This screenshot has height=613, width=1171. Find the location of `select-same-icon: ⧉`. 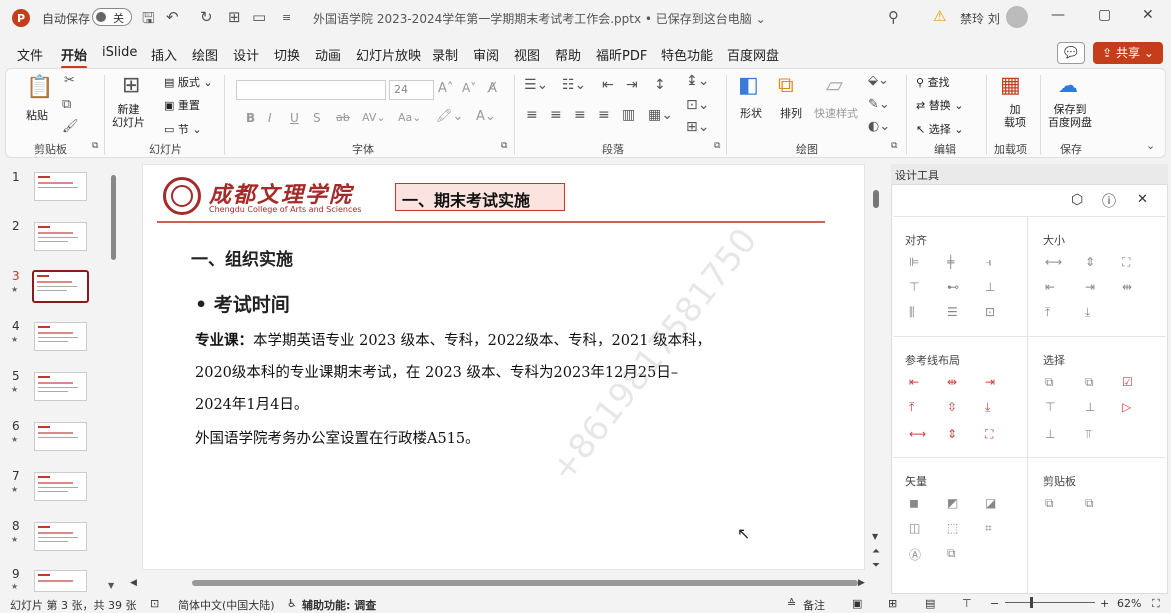

select-same-icon: ⧉ is located at coordinates (1092, 382).